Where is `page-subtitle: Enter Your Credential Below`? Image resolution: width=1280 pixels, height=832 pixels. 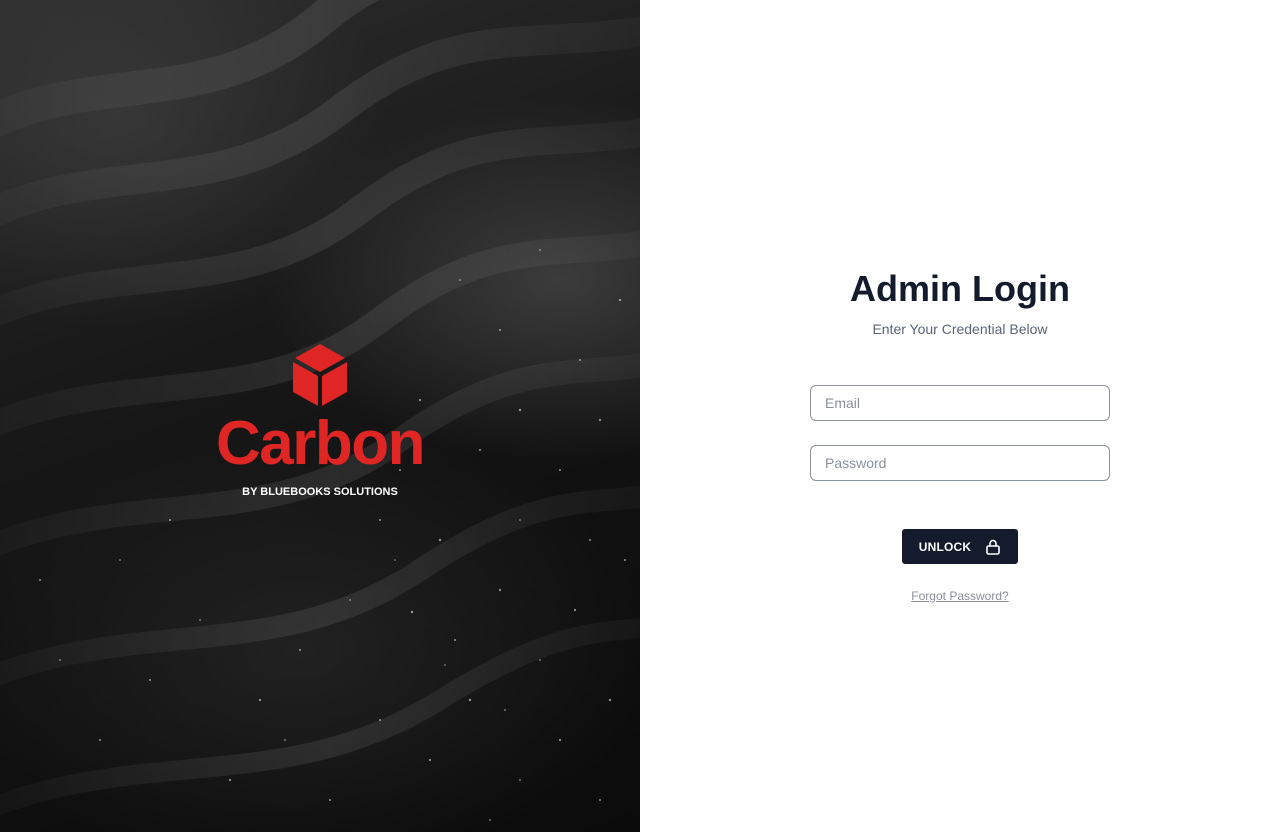 page-subtitle: Enter Your Credential Below is located at coordinates (960, 329).